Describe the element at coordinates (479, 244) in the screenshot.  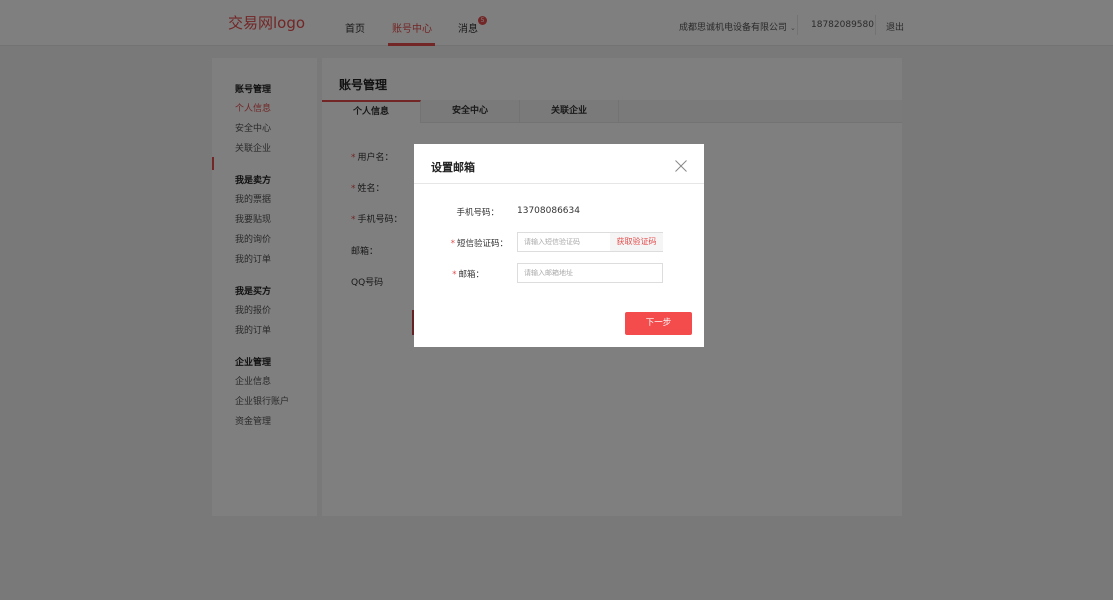
I see `sms-code-label: * 短信验证码：` at that location.